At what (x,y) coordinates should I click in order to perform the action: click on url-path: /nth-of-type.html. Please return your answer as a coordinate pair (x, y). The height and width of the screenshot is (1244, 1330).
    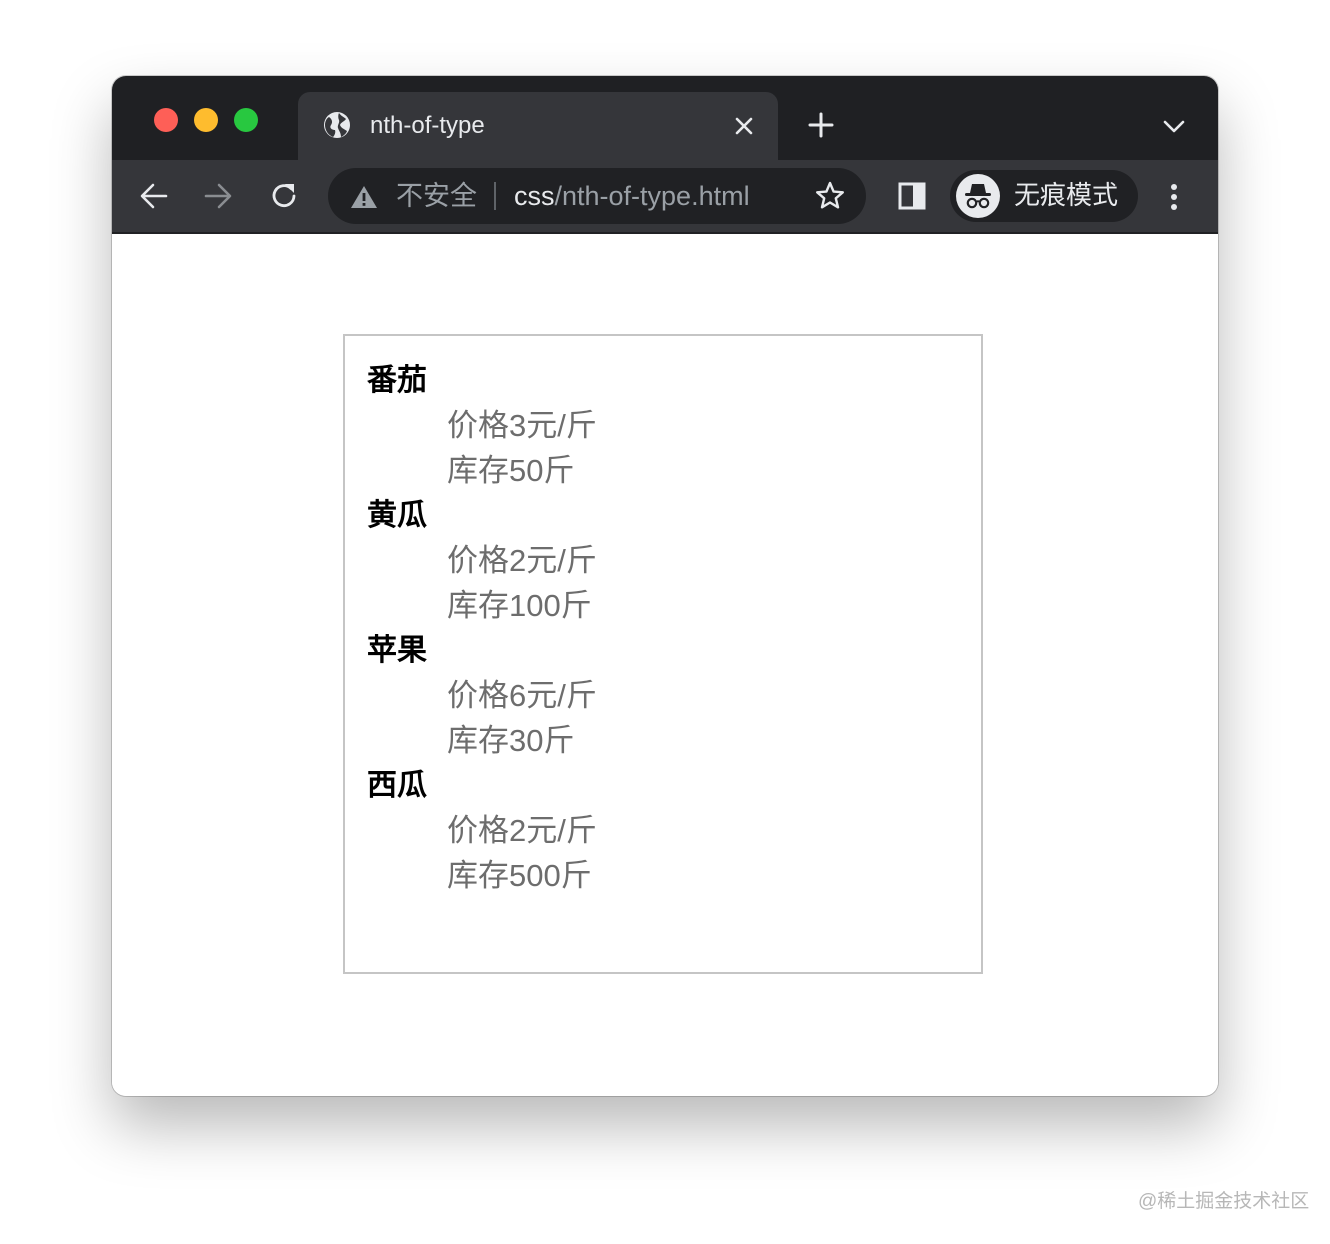
    Looking at the image, I should click on (652, 196).